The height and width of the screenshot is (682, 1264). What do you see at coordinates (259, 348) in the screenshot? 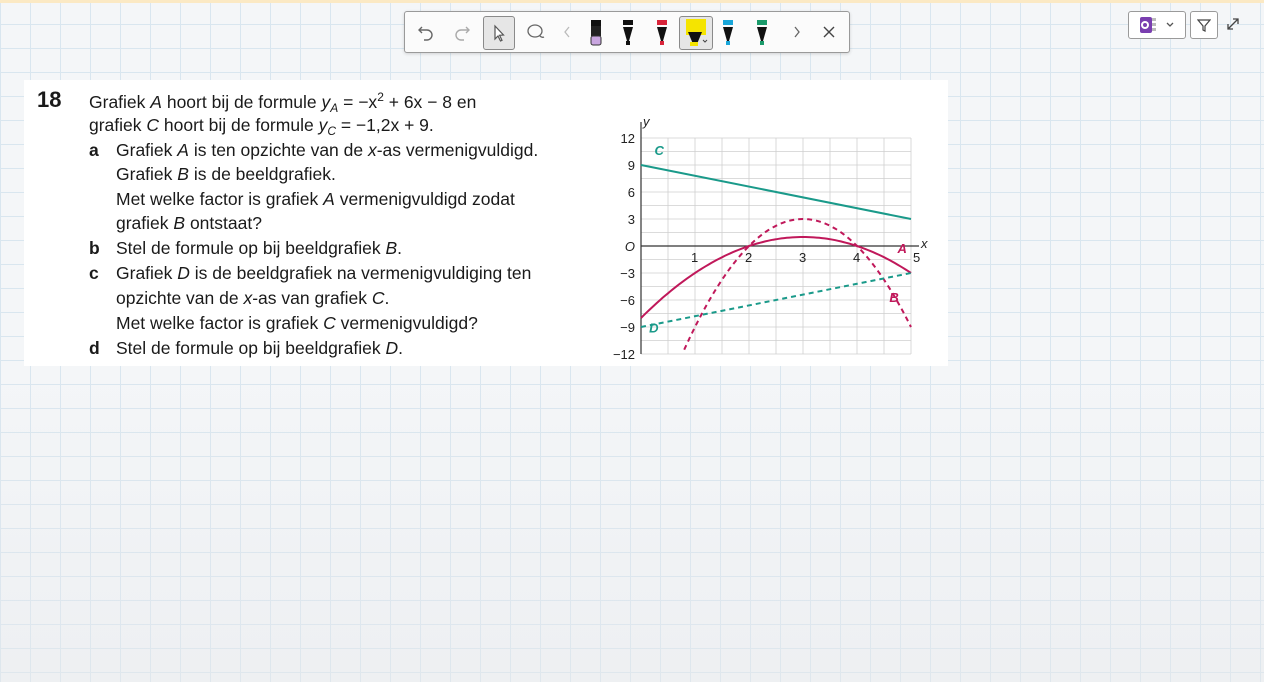
I see `part-d-line: Stel de formule op bij beeldgrafiek D.` at bounding box center [259, 348].